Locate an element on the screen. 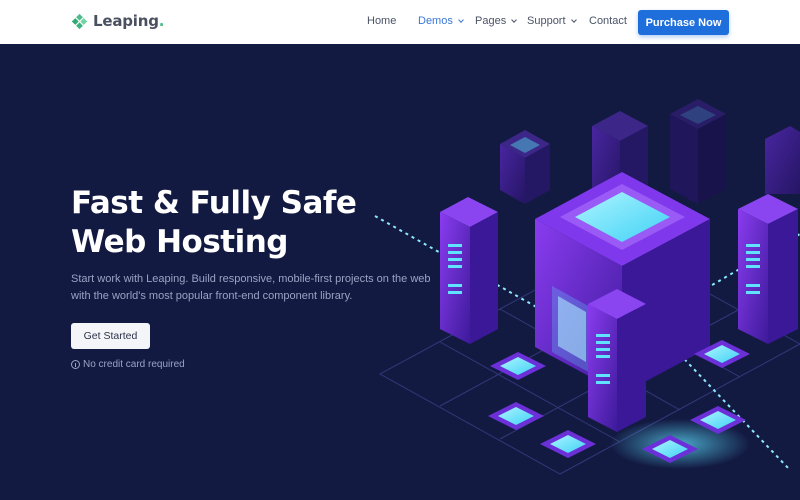  brand-name: Leaping is located at coordinates (126, 21).